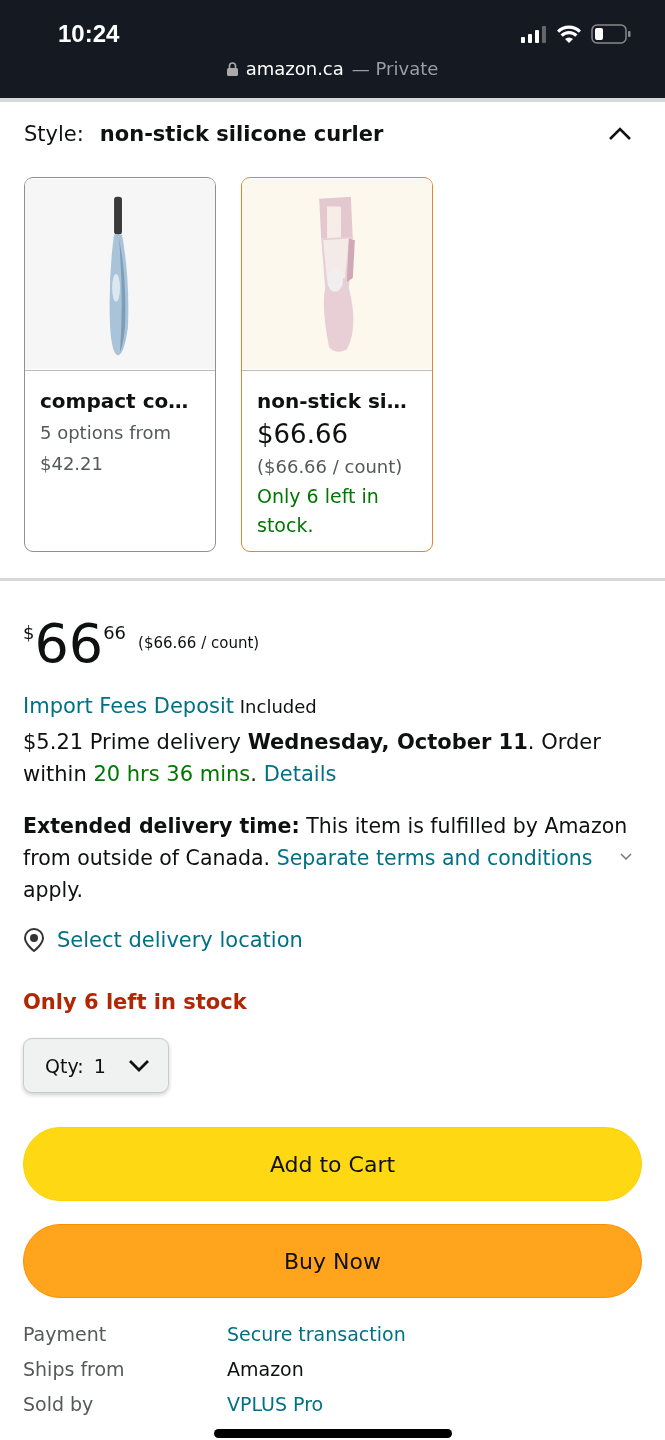  I want to click on text-link: Separate terms and conditions, so click(434, 858).